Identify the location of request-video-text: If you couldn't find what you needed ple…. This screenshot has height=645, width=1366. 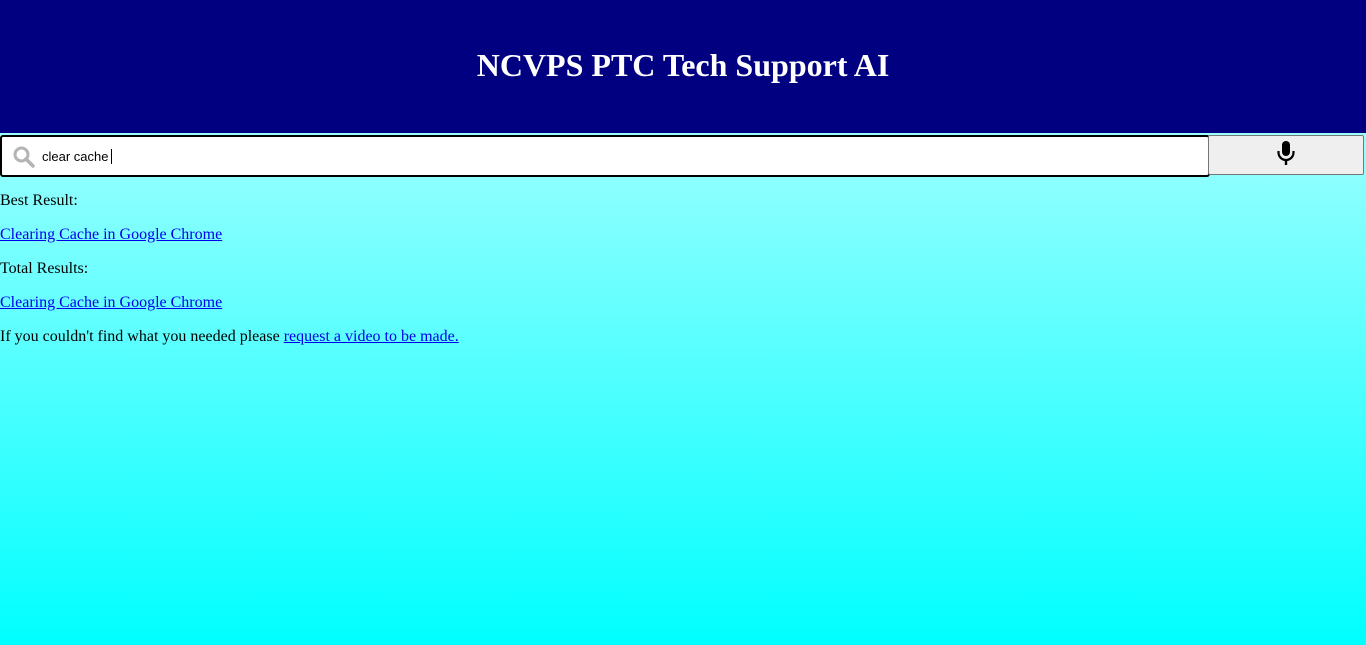
(229, 337).